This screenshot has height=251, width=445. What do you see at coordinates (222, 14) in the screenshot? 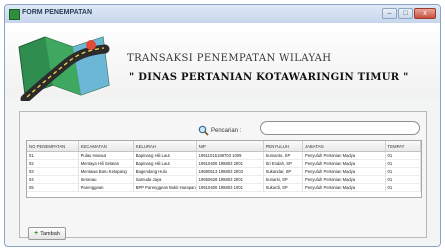
I see `title-bar: FORM PENEMPATAN – □ x` at bounding box center [222, 14].